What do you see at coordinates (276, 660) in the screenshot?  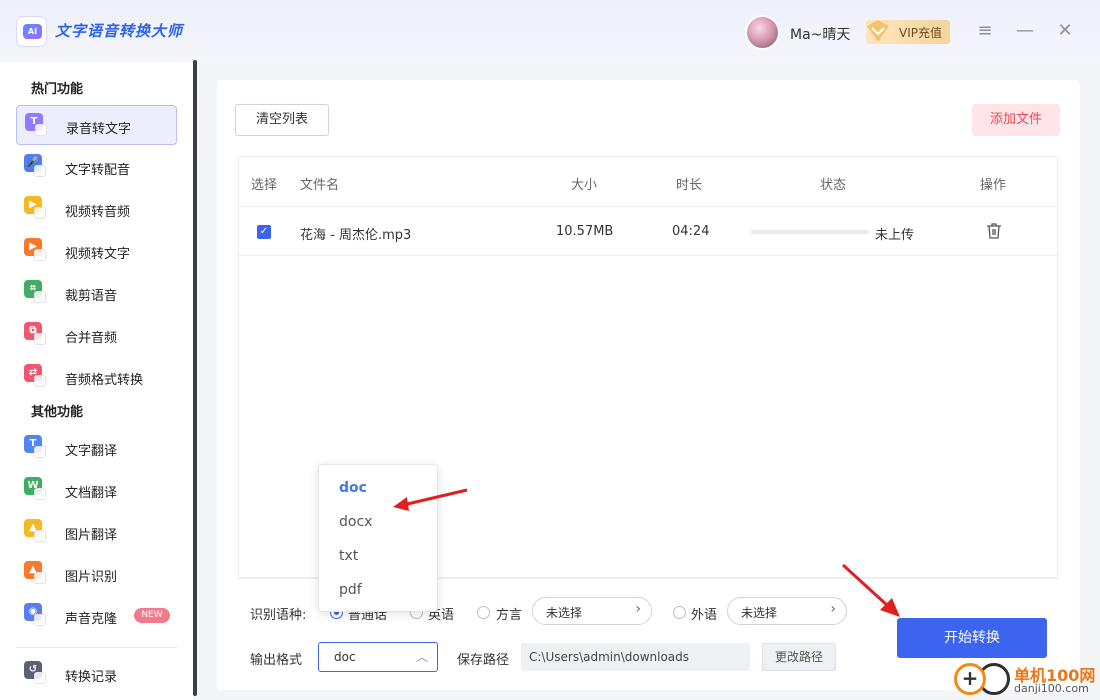 I see `output-format-label: 输出格式` at bounding box center [276, 660].